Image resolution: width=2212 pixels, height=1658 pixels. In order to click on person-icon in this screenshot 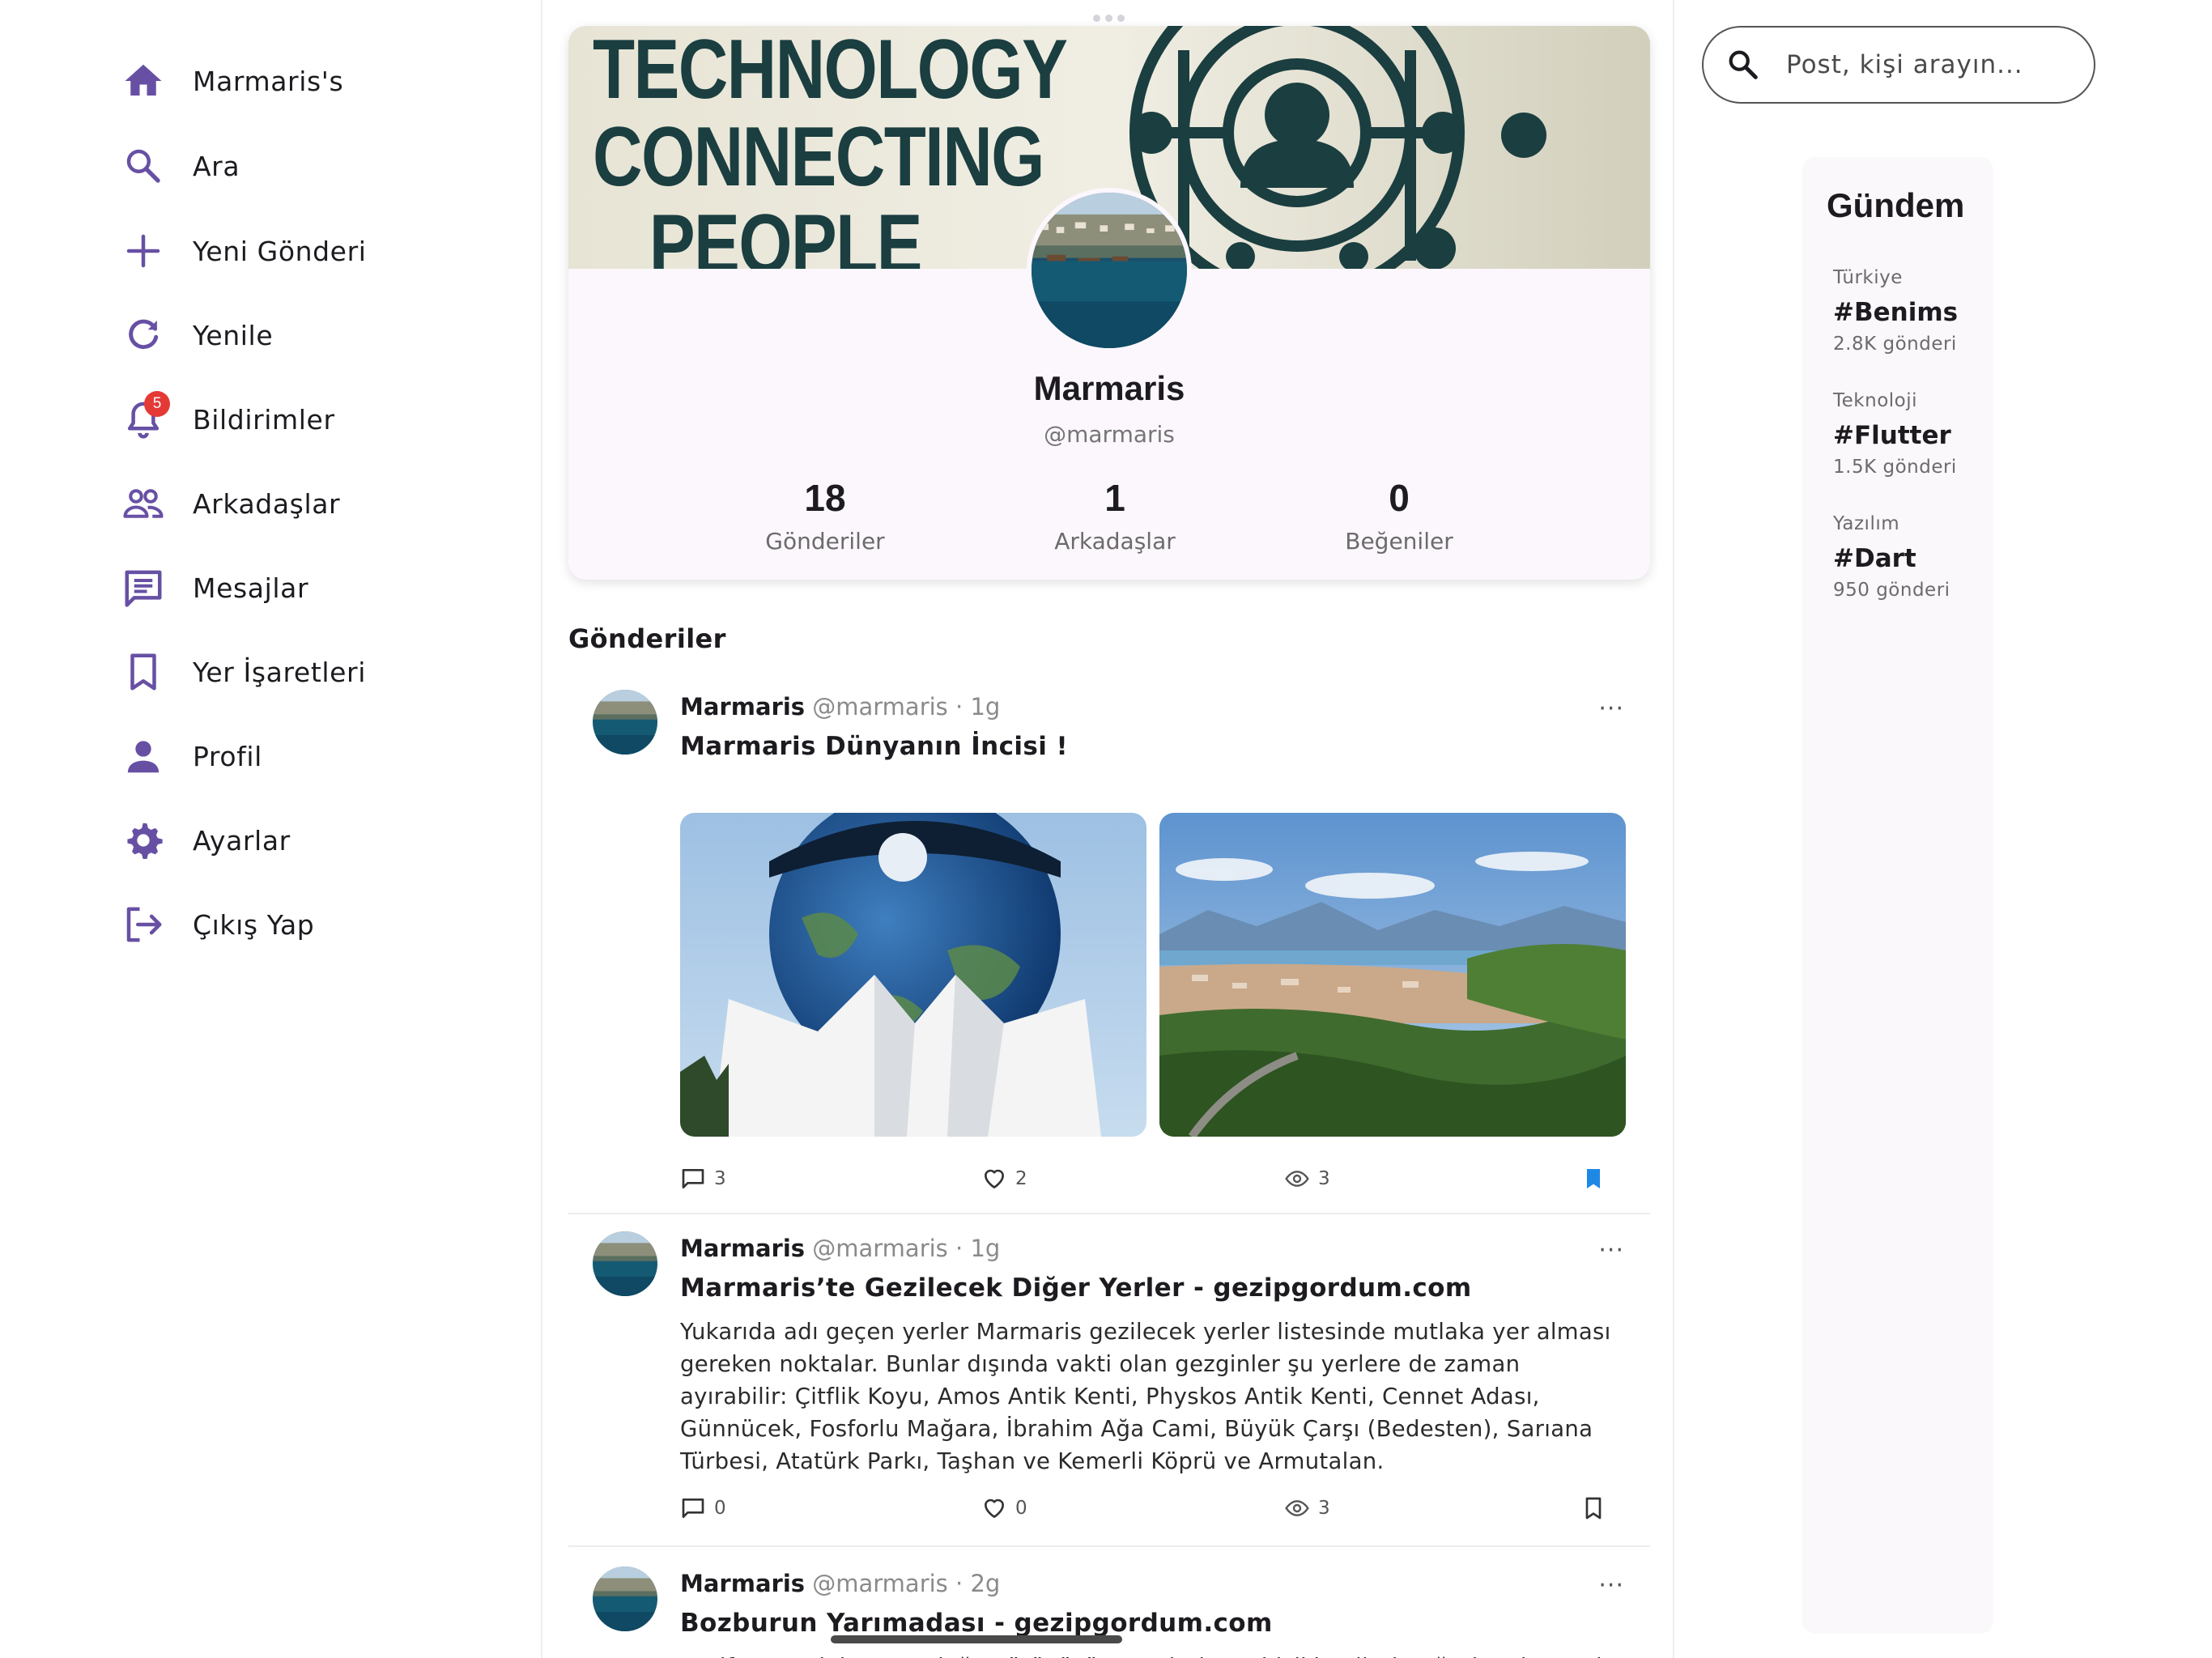, I will do `click(143, 756)`.